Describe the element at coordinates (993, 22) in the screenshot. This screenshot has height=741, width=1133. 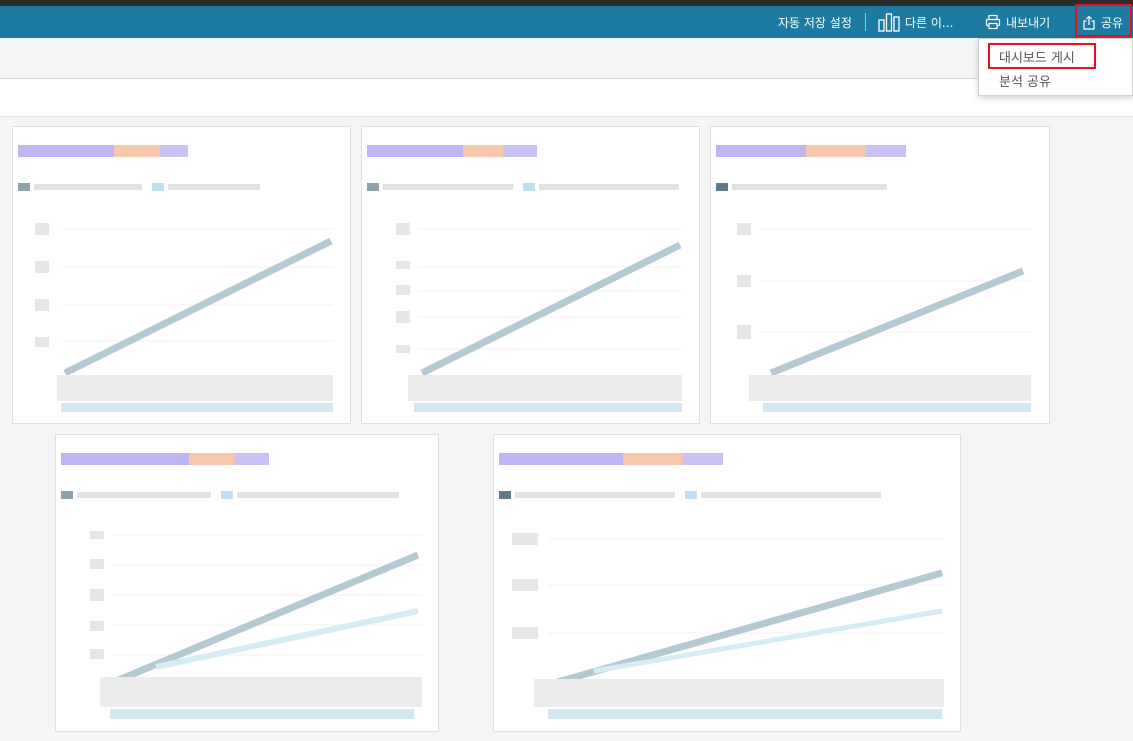
I see `printer-icon` at that location.